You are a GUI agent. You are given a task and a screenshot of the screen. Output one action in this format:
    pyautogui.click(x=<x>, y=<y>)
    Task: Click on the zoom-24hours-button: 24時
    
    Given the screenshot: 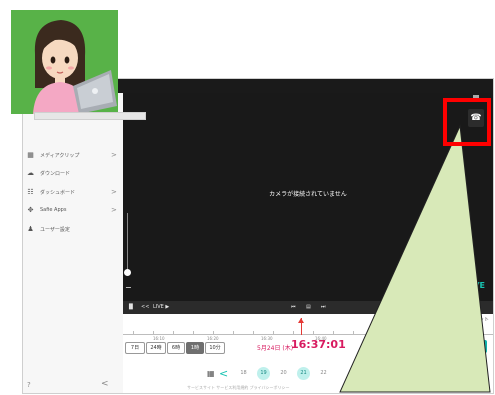 What is the action you would take?
    pyautogui.click(x=156, y=348)
    